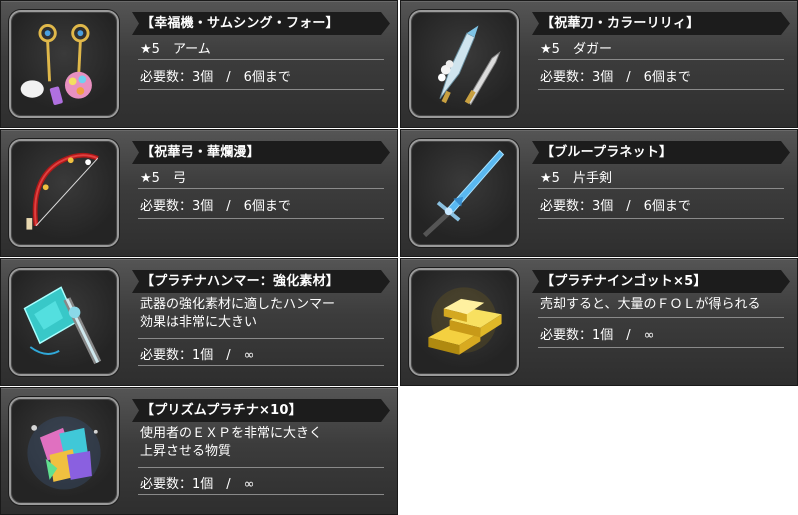 The image size is (798, 515). I want to click on item-title: 【プラチナインゴット×5】, so click(661, 281).